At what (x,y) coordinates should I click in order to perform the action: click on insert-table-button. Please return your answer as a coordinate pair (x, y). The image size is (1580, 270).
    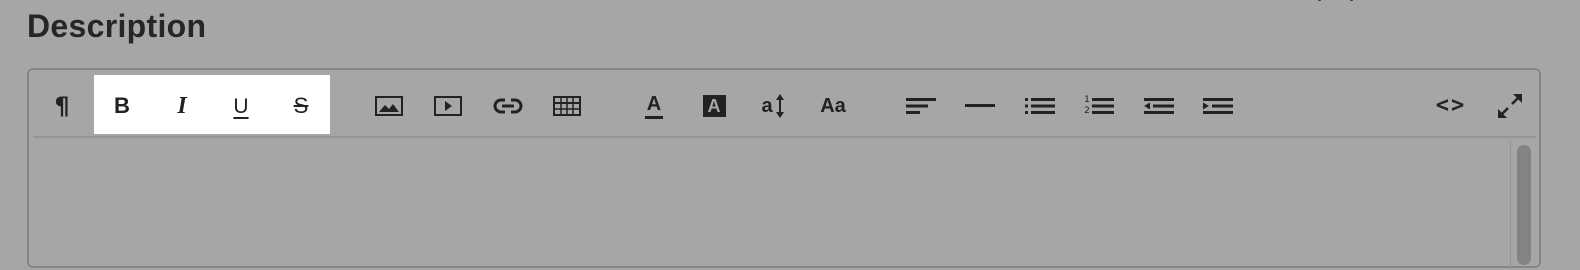
    Looking at the image, I should click on (567, 106).